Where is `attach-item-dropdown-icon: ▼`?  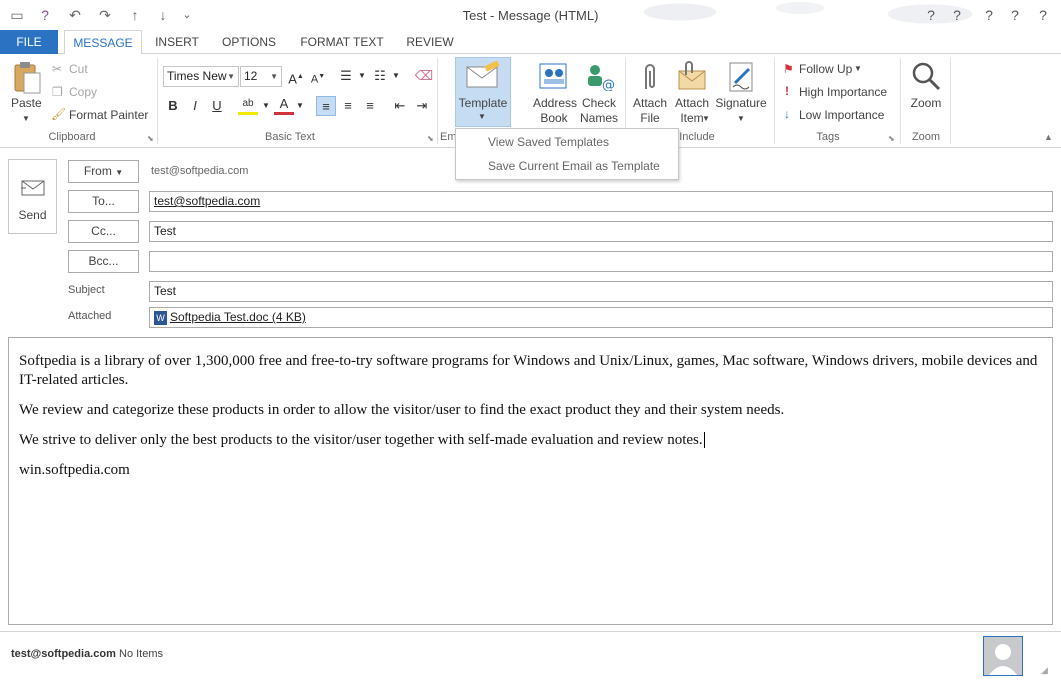
attach-item-dropdown-icon: ▼ is located at coordinates (706, 119).